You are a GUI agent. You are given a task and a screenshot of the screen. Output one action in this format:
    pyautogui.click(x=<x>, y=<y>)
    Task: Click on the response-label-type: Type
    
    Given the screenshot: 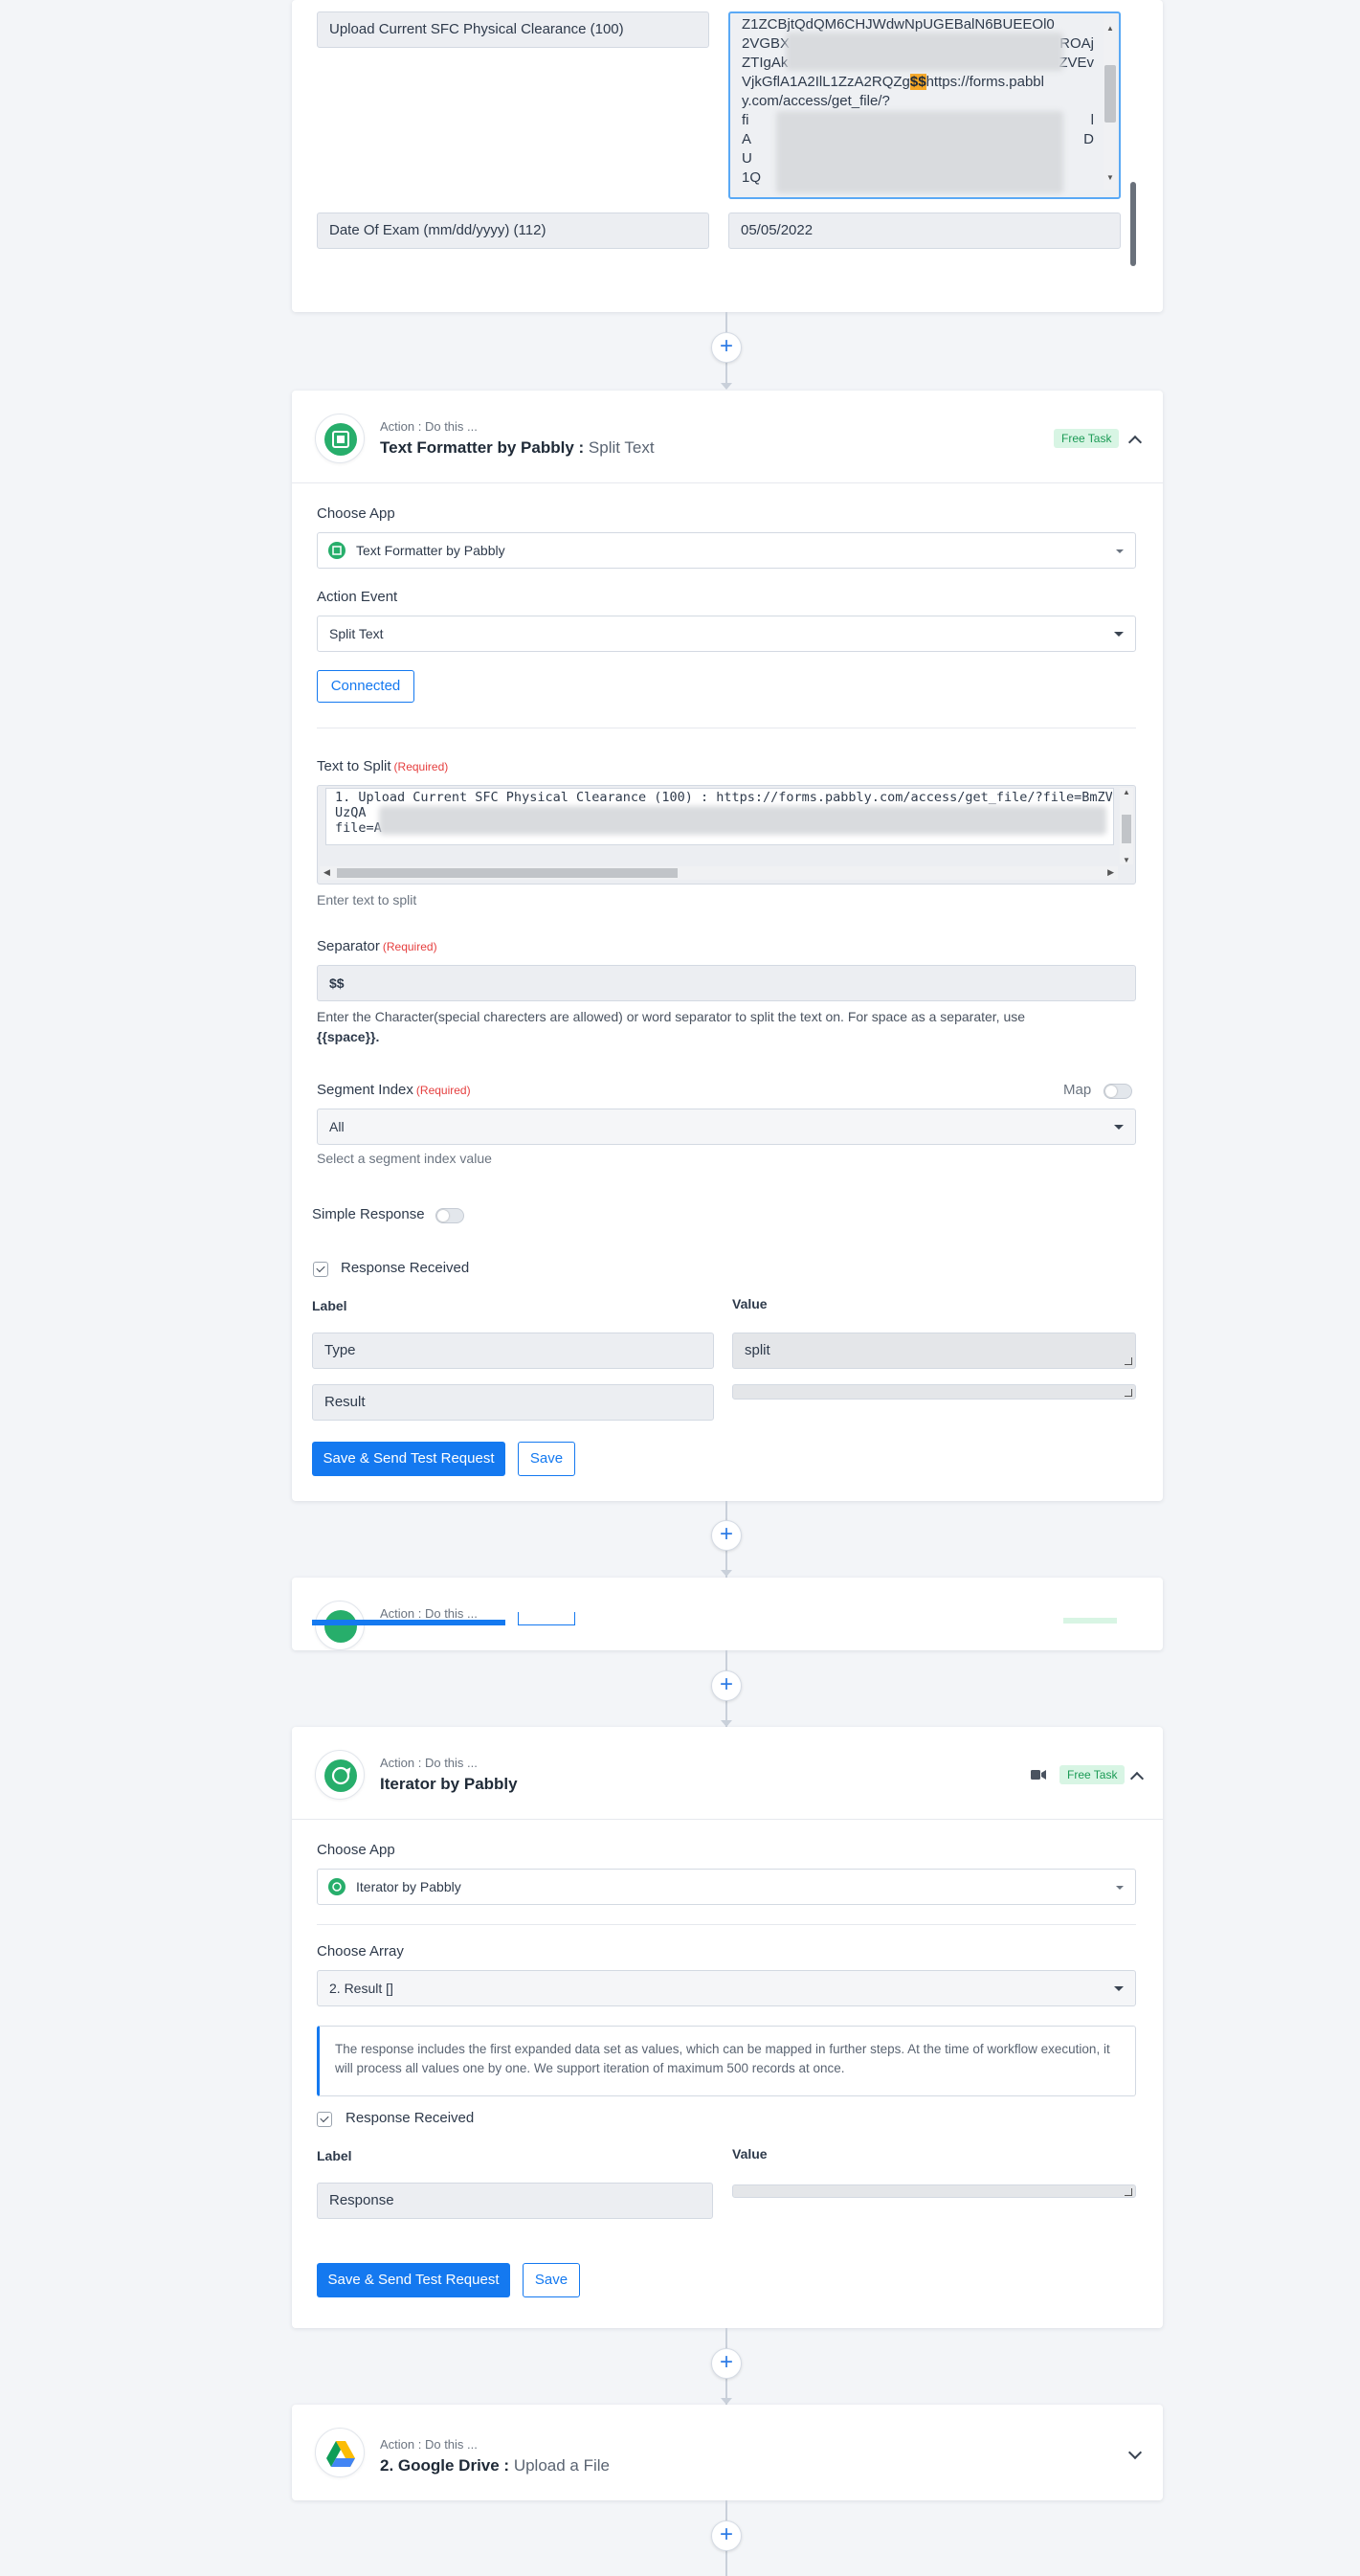 What is the action you would take?
    pyautogui.click(x=513, y=1351)
    